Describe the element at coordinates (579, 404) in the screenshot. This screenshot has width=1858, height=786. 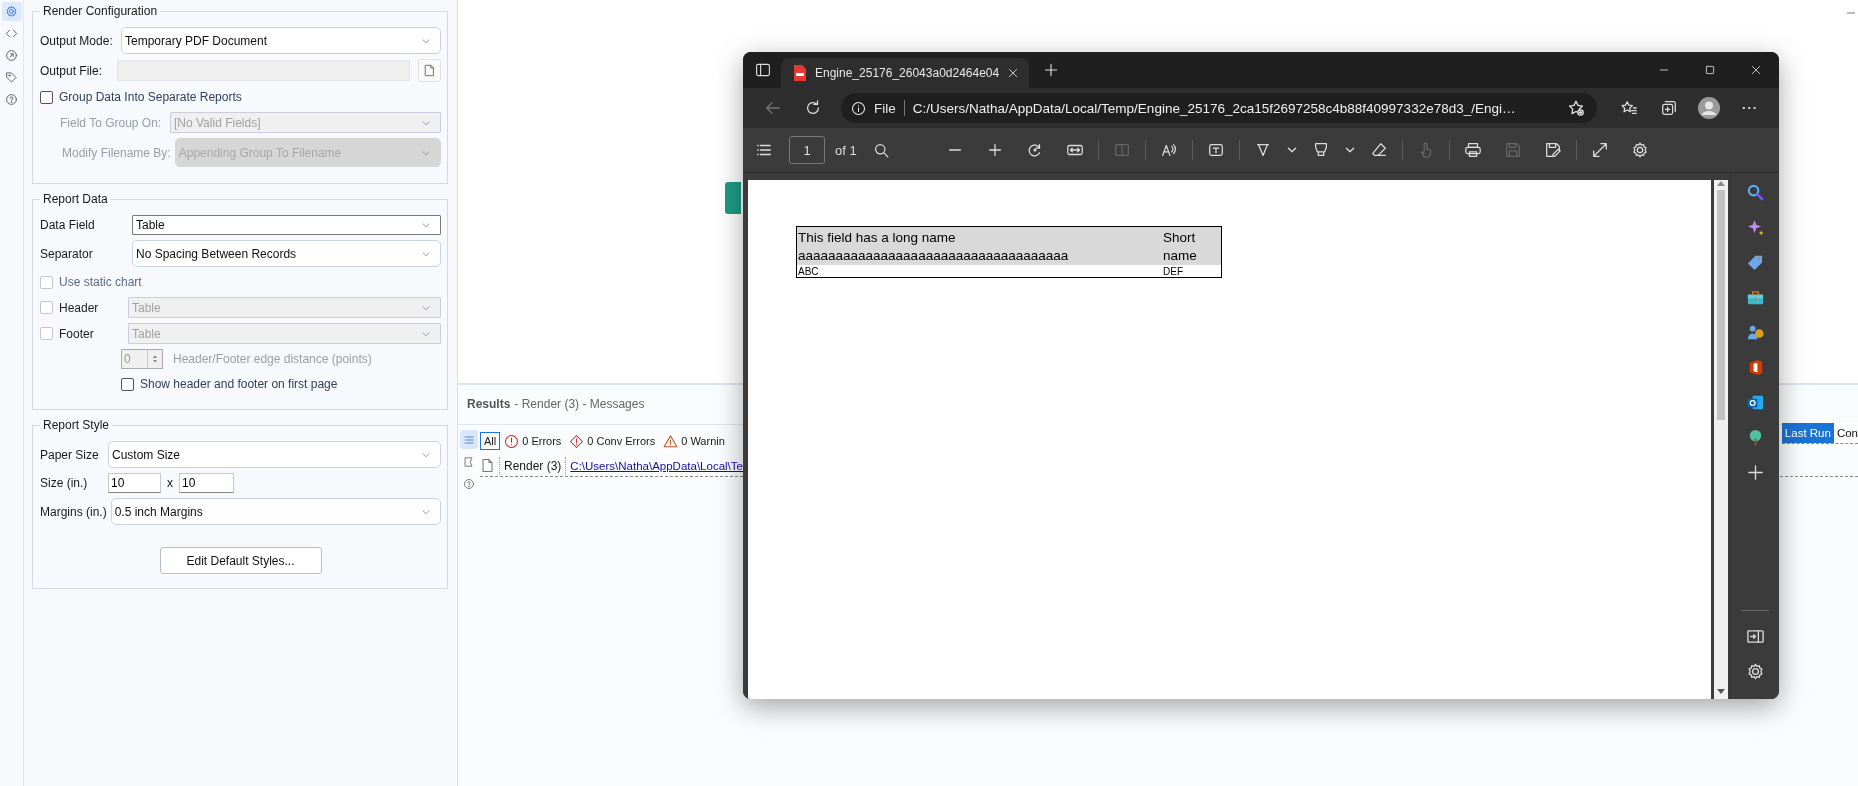
I see `panel-subtitle: - Render (3) - Messages` at that location.